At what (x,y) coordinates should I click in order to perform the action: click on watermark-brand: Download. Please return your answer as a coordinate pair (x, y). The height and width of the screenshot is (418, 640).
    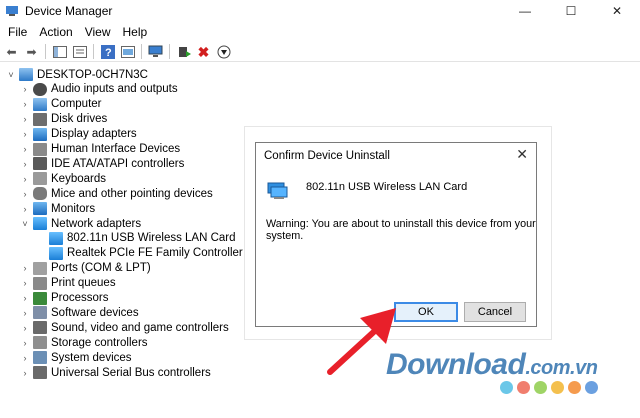
    Looking at the image, I should click on (456, 364).